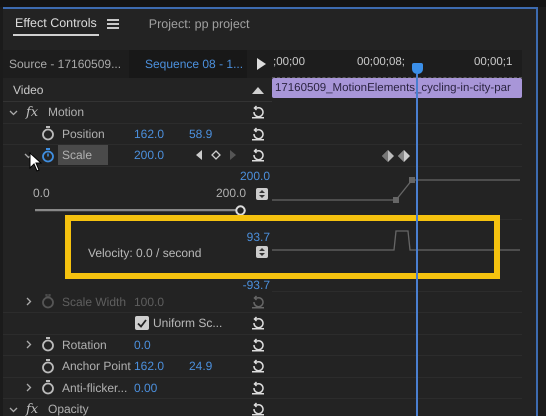 The image size is (546, 416). I want to click on effect-name: Opacity, so click(68, 409).